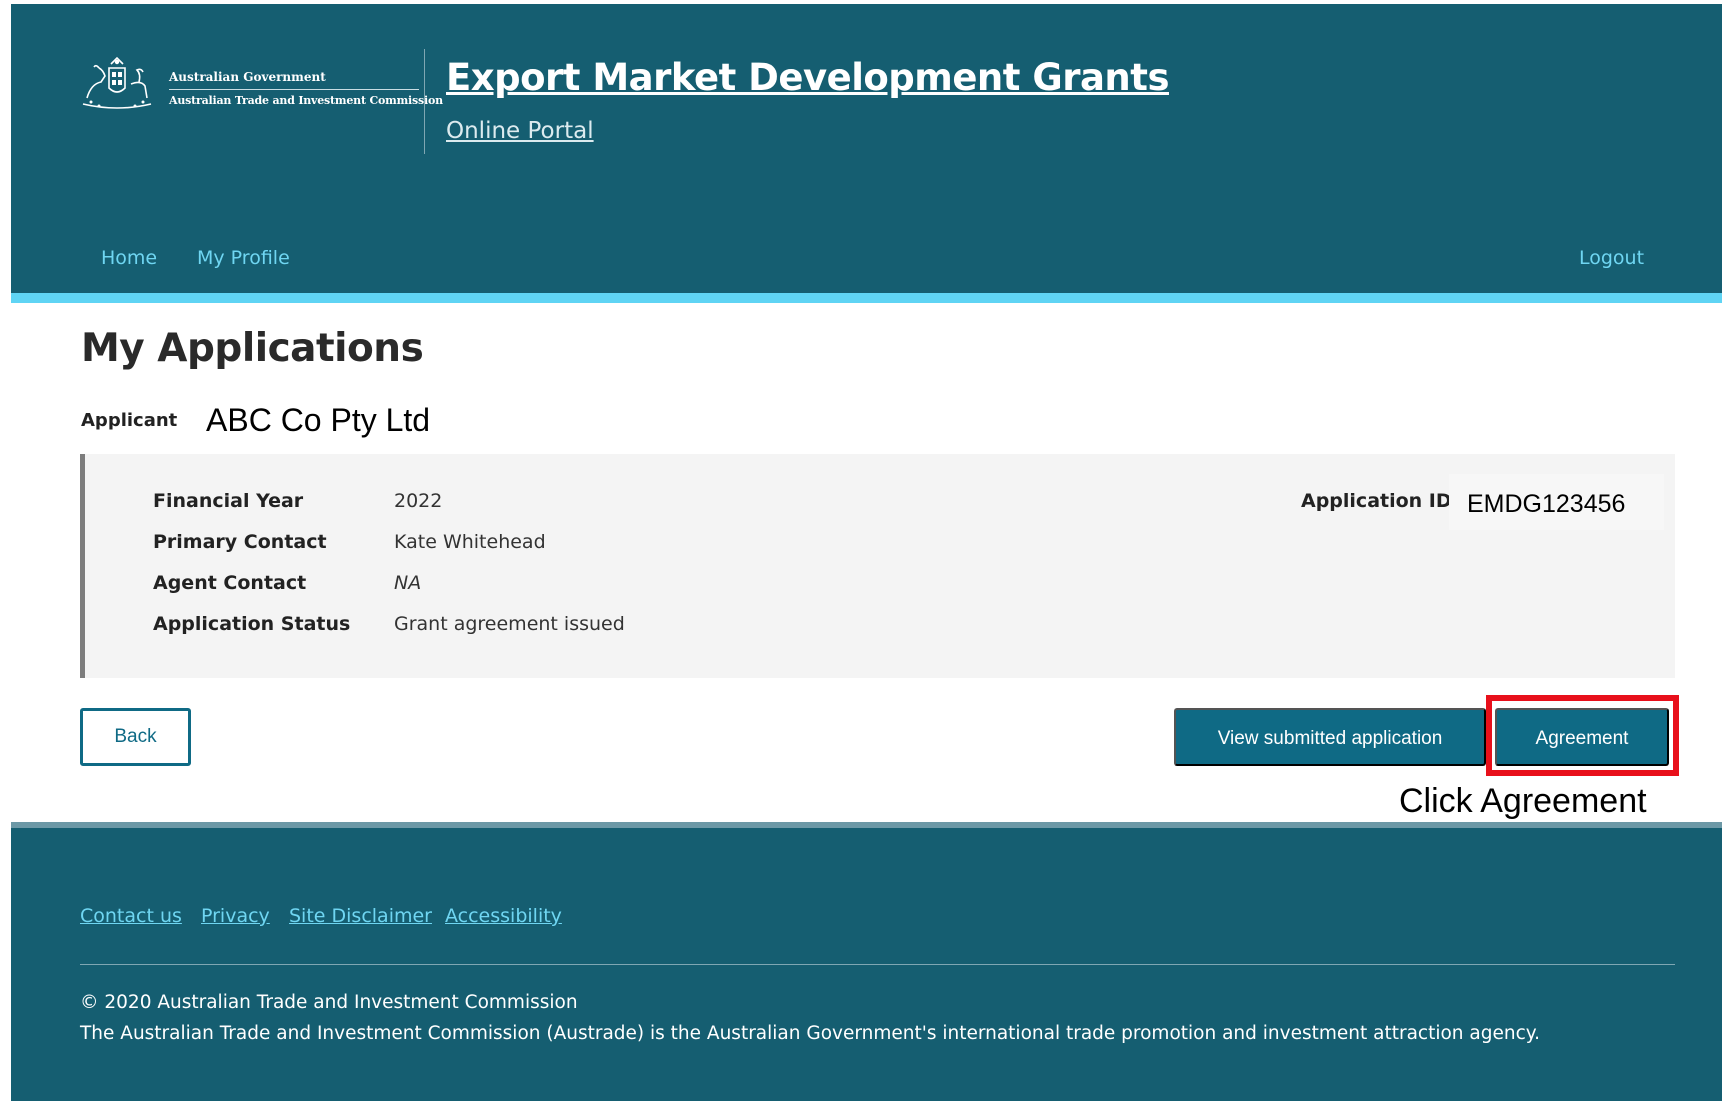 The width and height of the screenshot is (1731, 1101). I want to click on footer-divider, so click(877, 964).